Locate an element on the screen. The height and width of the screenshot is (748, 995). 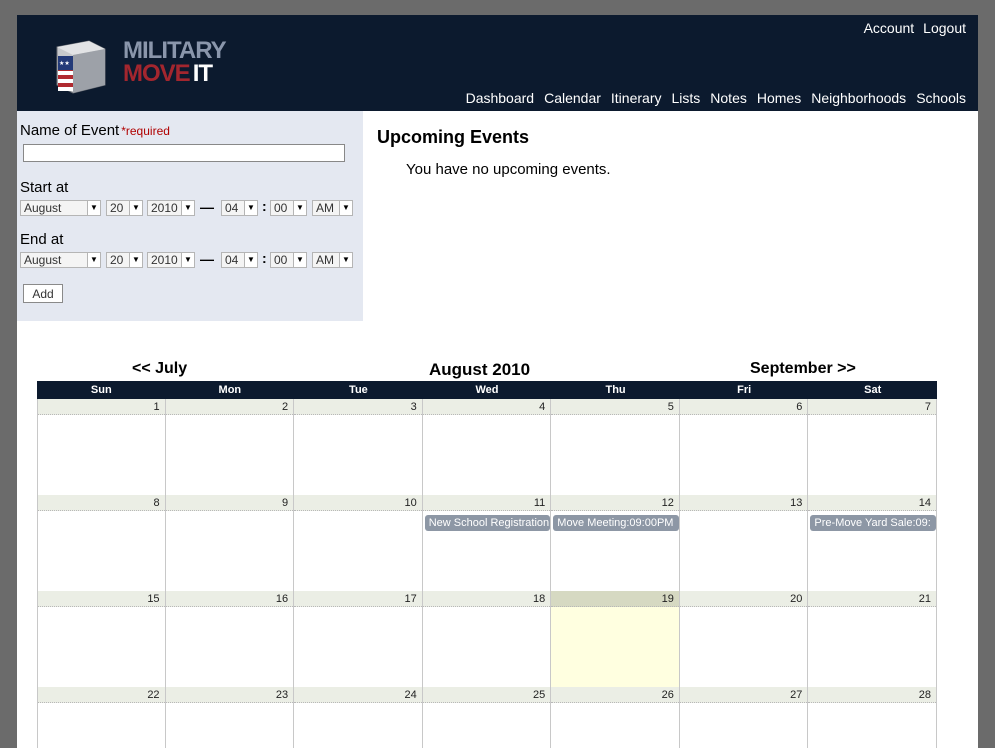
calendar-day-cell: 18 is located at coordinates (487, 639).